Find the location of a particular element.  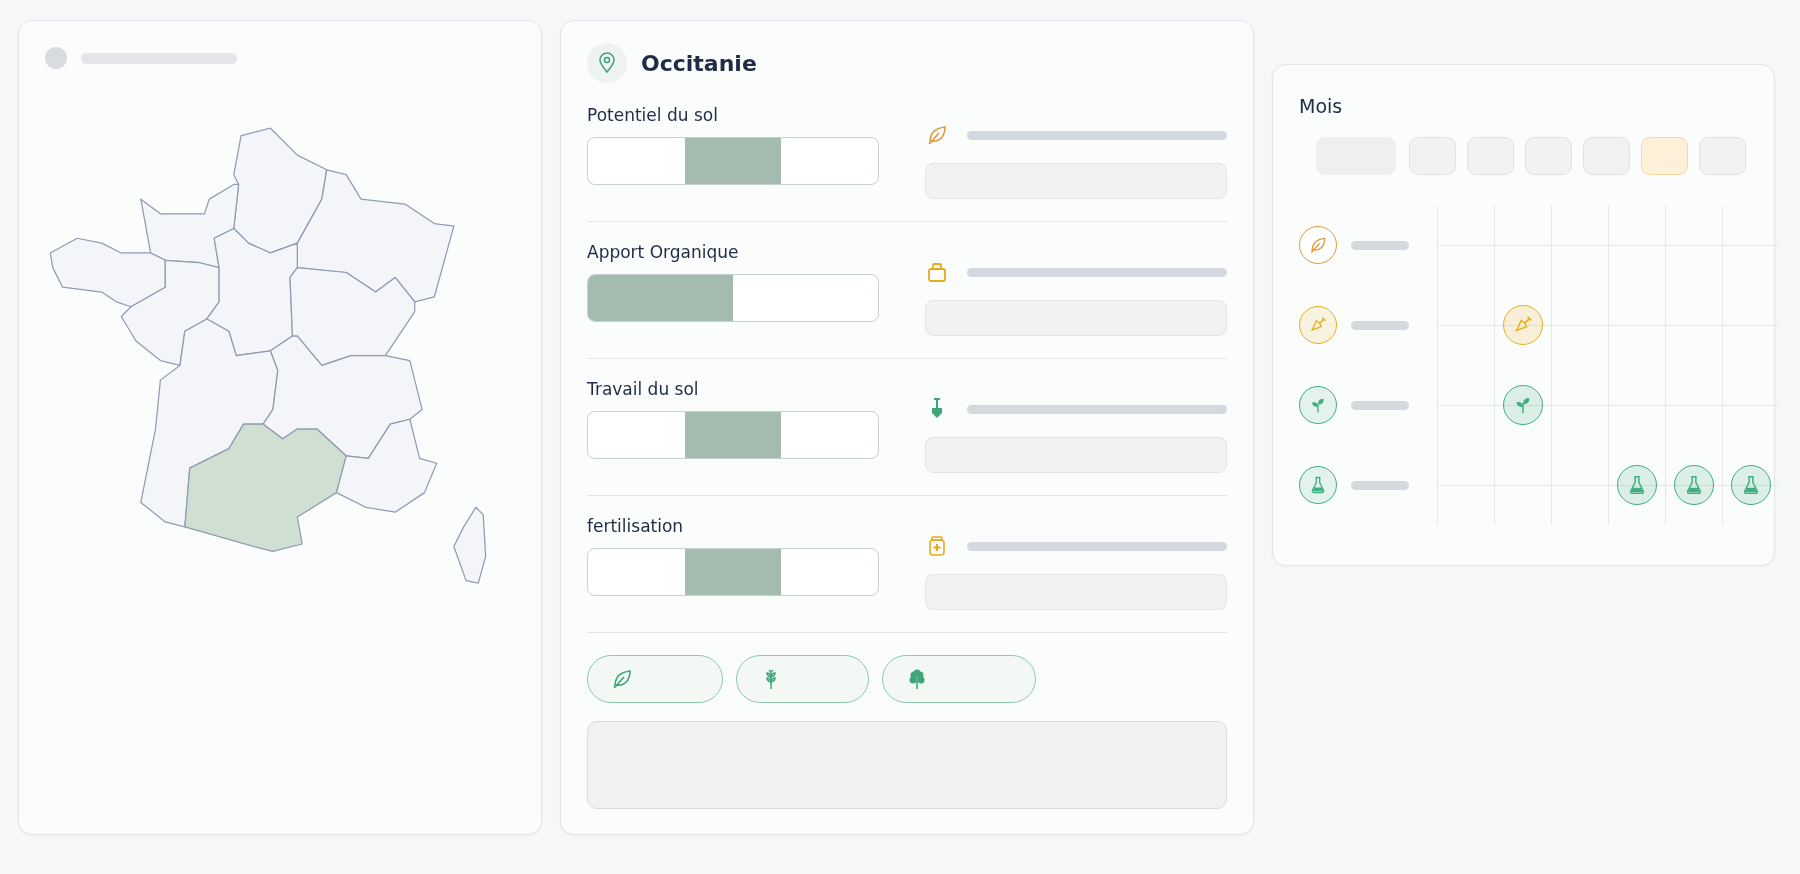

criterion-label: Apport Organique is located at coordinates (663, 252).